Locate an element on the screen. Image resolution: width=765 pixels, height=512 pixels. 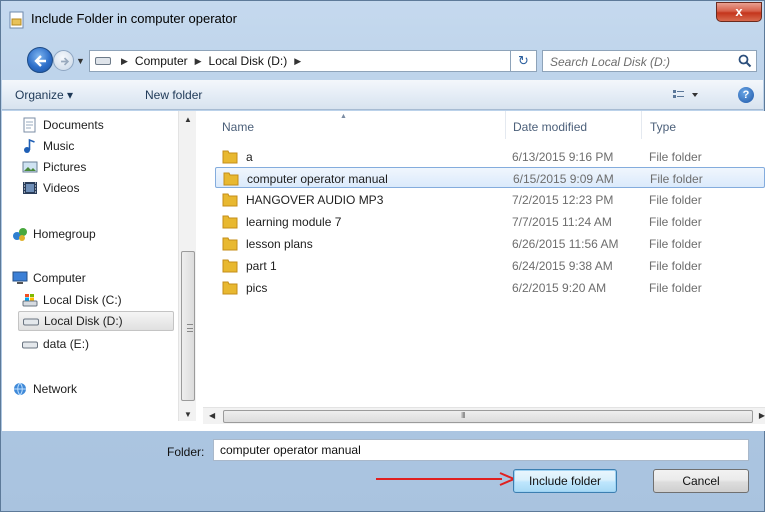
nav-item-pictures: Pictures is located at coordinates (54, 167).